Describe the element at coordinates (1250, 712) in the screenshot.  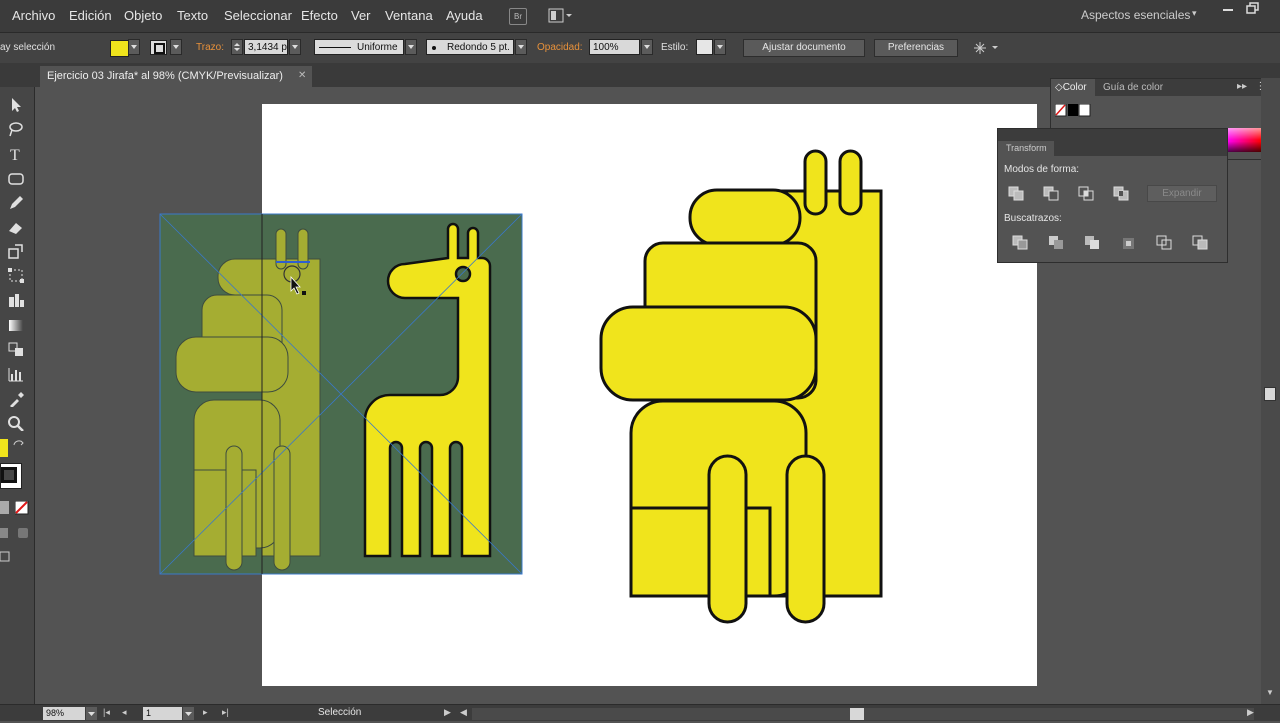
I see `scroll-right-icon: ▶` at that location.